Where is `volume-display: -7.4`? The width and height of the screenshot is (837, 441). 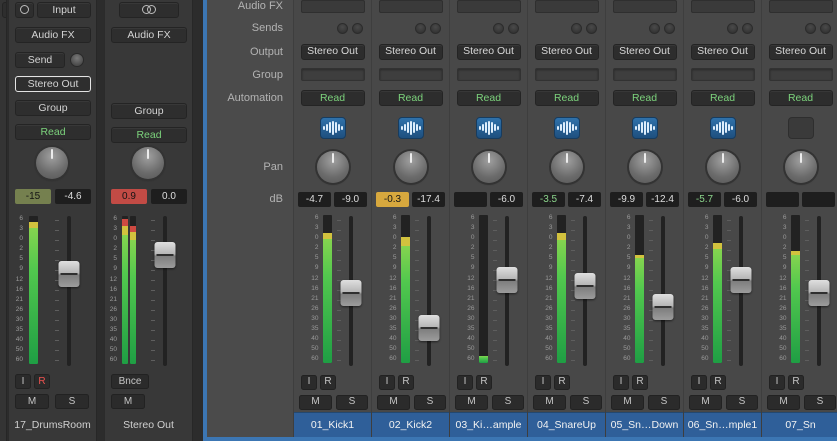 volume-display: -7.4 is located at coordinates (584, 199).